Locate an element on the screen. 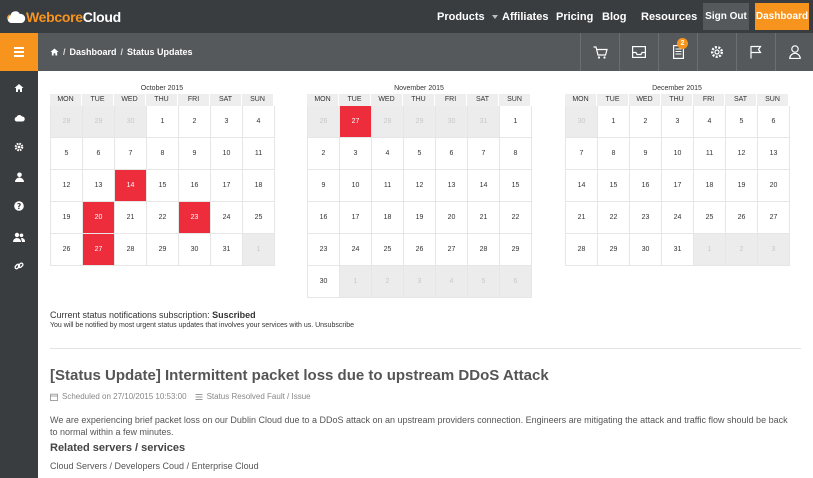  calendar-day-incident: 20 is located at coordinates (99, 218).